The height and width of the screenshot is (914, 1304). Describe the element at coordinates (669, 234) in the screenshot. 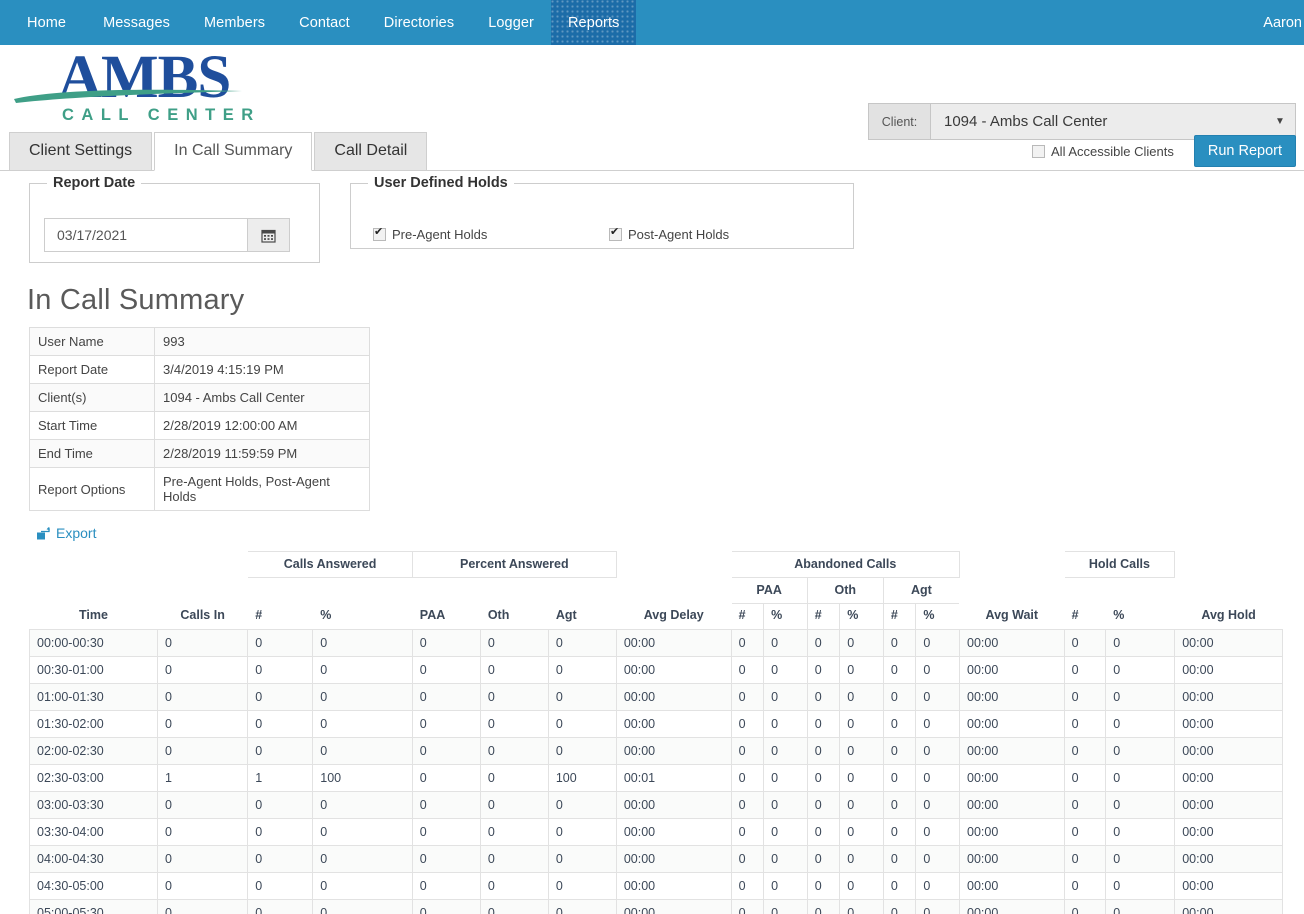

I see `post-agent-holds-checkbox: Post-Agent Holds` at that location.